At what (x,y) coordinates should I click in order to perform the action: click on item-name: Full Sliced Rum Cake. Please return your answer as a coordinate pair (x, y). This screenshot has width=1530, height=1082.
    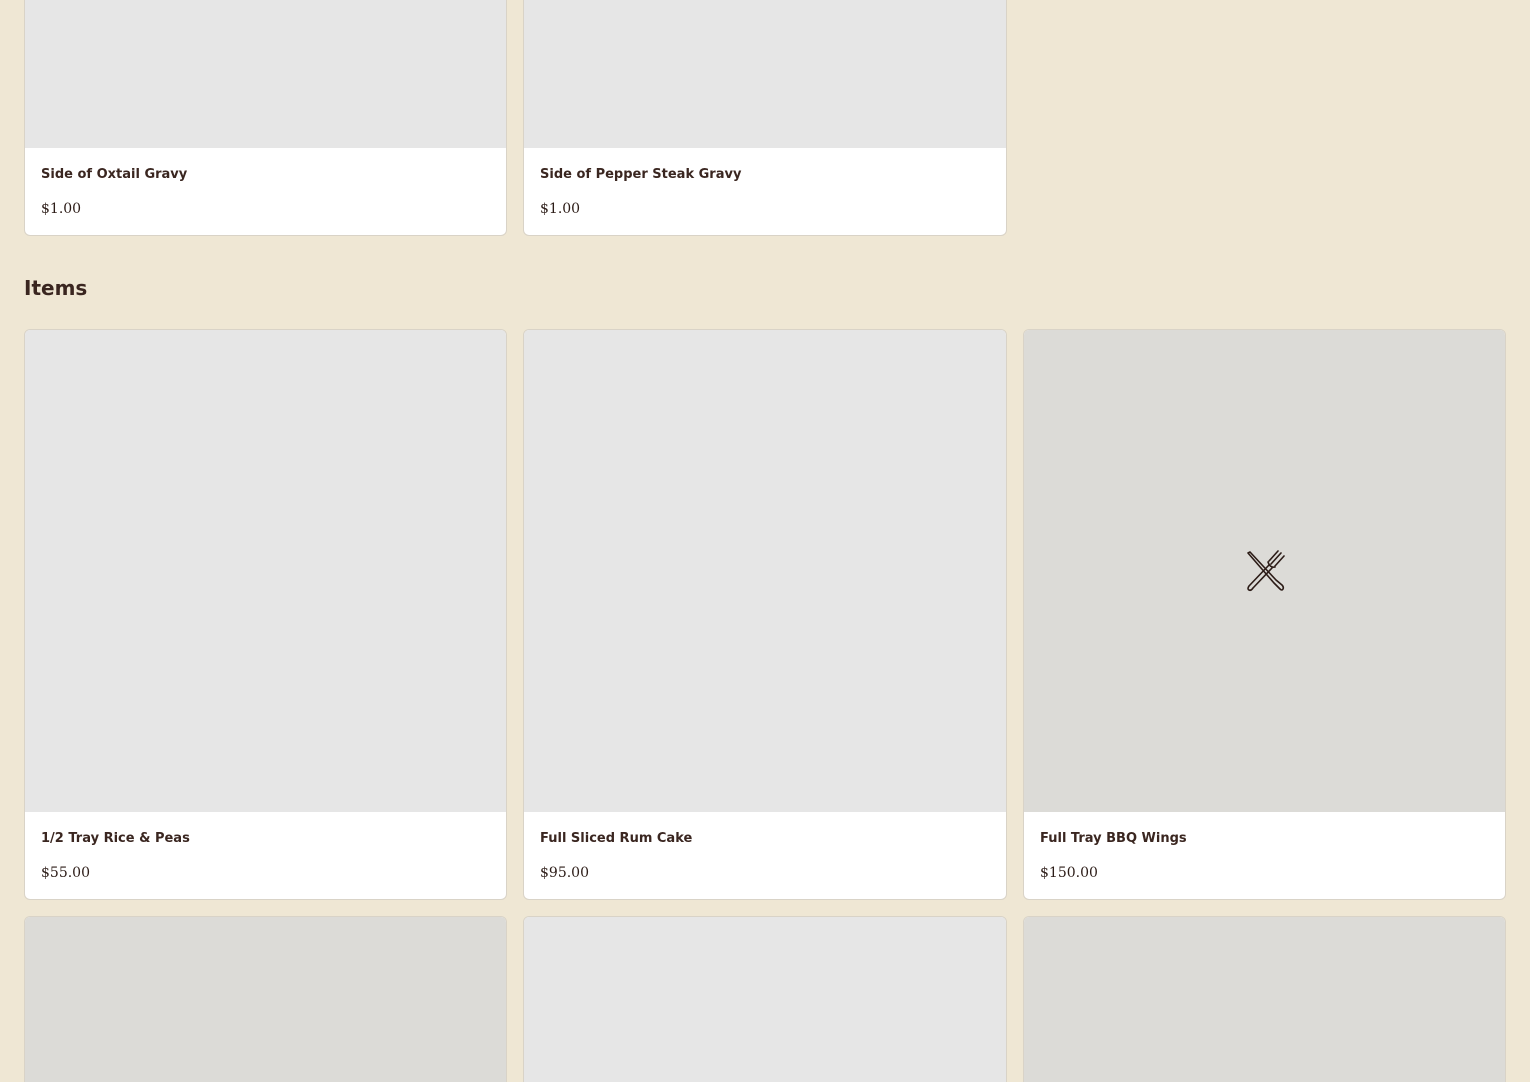
    Looking at the image, I should click on (616, 838).